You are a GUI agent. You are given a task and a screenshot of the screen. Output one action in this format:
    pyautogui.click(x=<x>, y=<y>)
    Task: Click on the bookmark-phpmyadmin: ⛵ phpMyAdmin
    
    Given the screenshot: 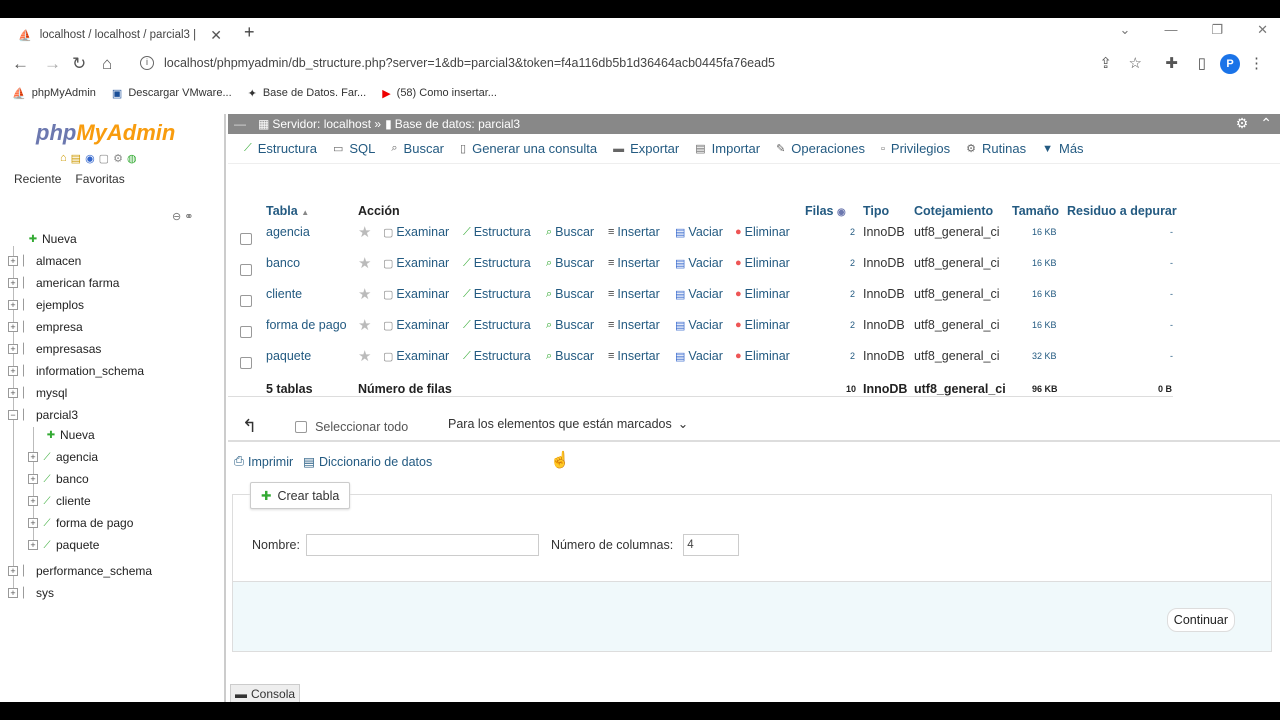 What is the action you would take?
    pyautogui.click(x=54, y=93)
    